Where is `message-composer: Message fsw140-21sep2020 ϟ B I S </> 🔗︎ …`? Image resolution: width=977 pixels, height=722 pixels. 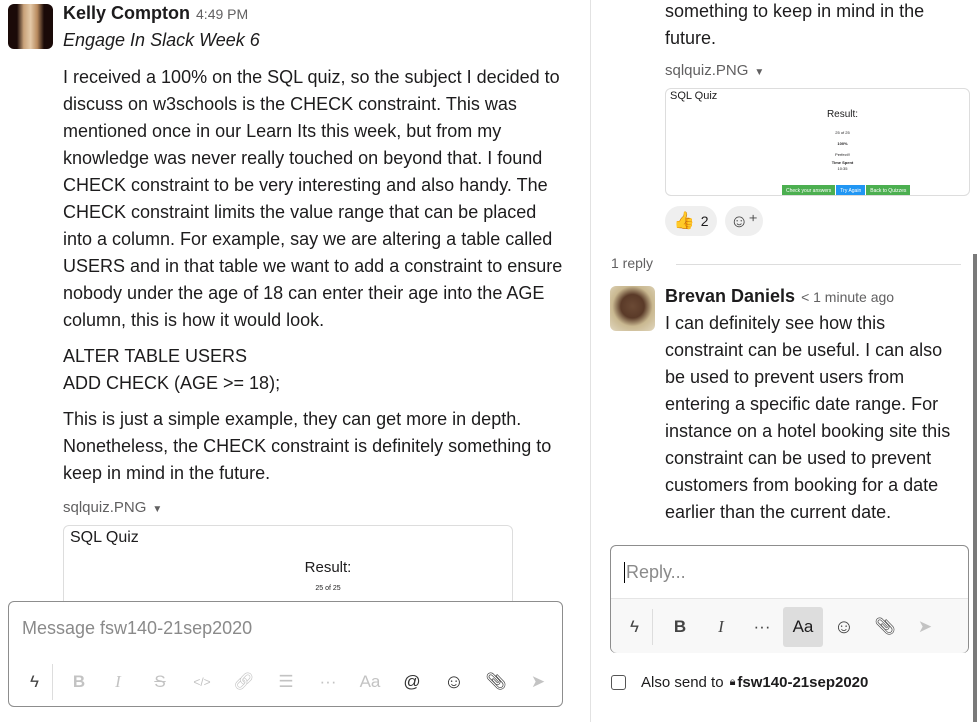
message-composer: Message fsw140-21sep2020 ϟ B I S </> 🔗︎ … is located at coordinates (285, 654).